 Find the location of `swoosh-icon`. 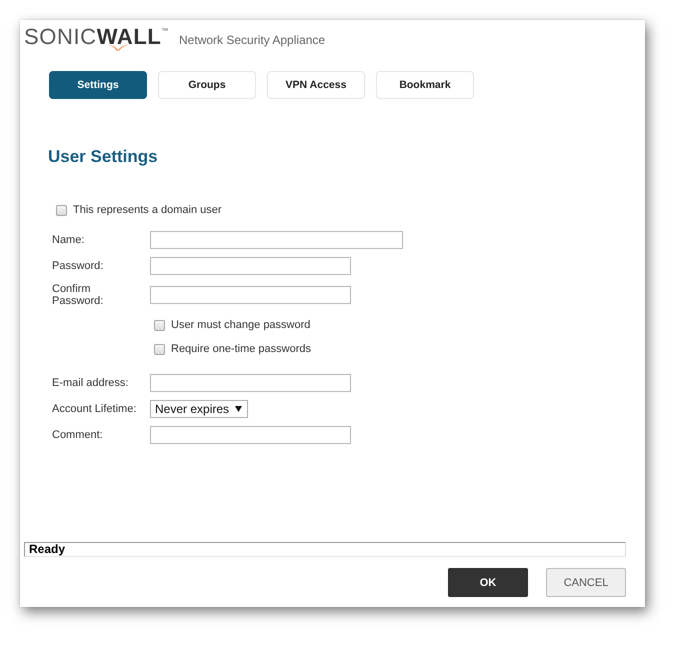

swoosh-icon is located at coordinates (118, 47).